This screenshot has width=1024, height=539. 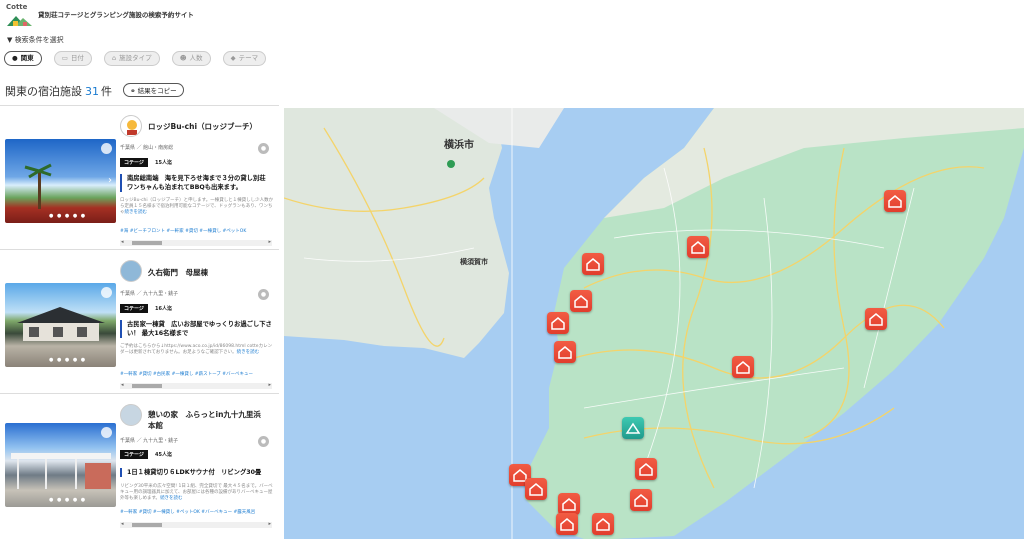 I want to click on listing-location: 千葉県 ／ 館山・南房総, so click(x=147, y=148).